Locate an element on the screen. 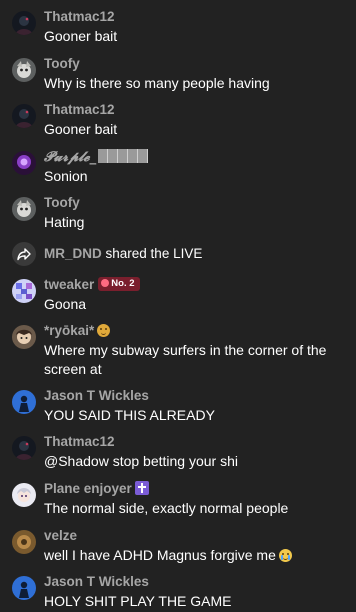  brown-avatar-icon is located at coordinates (24, 542).